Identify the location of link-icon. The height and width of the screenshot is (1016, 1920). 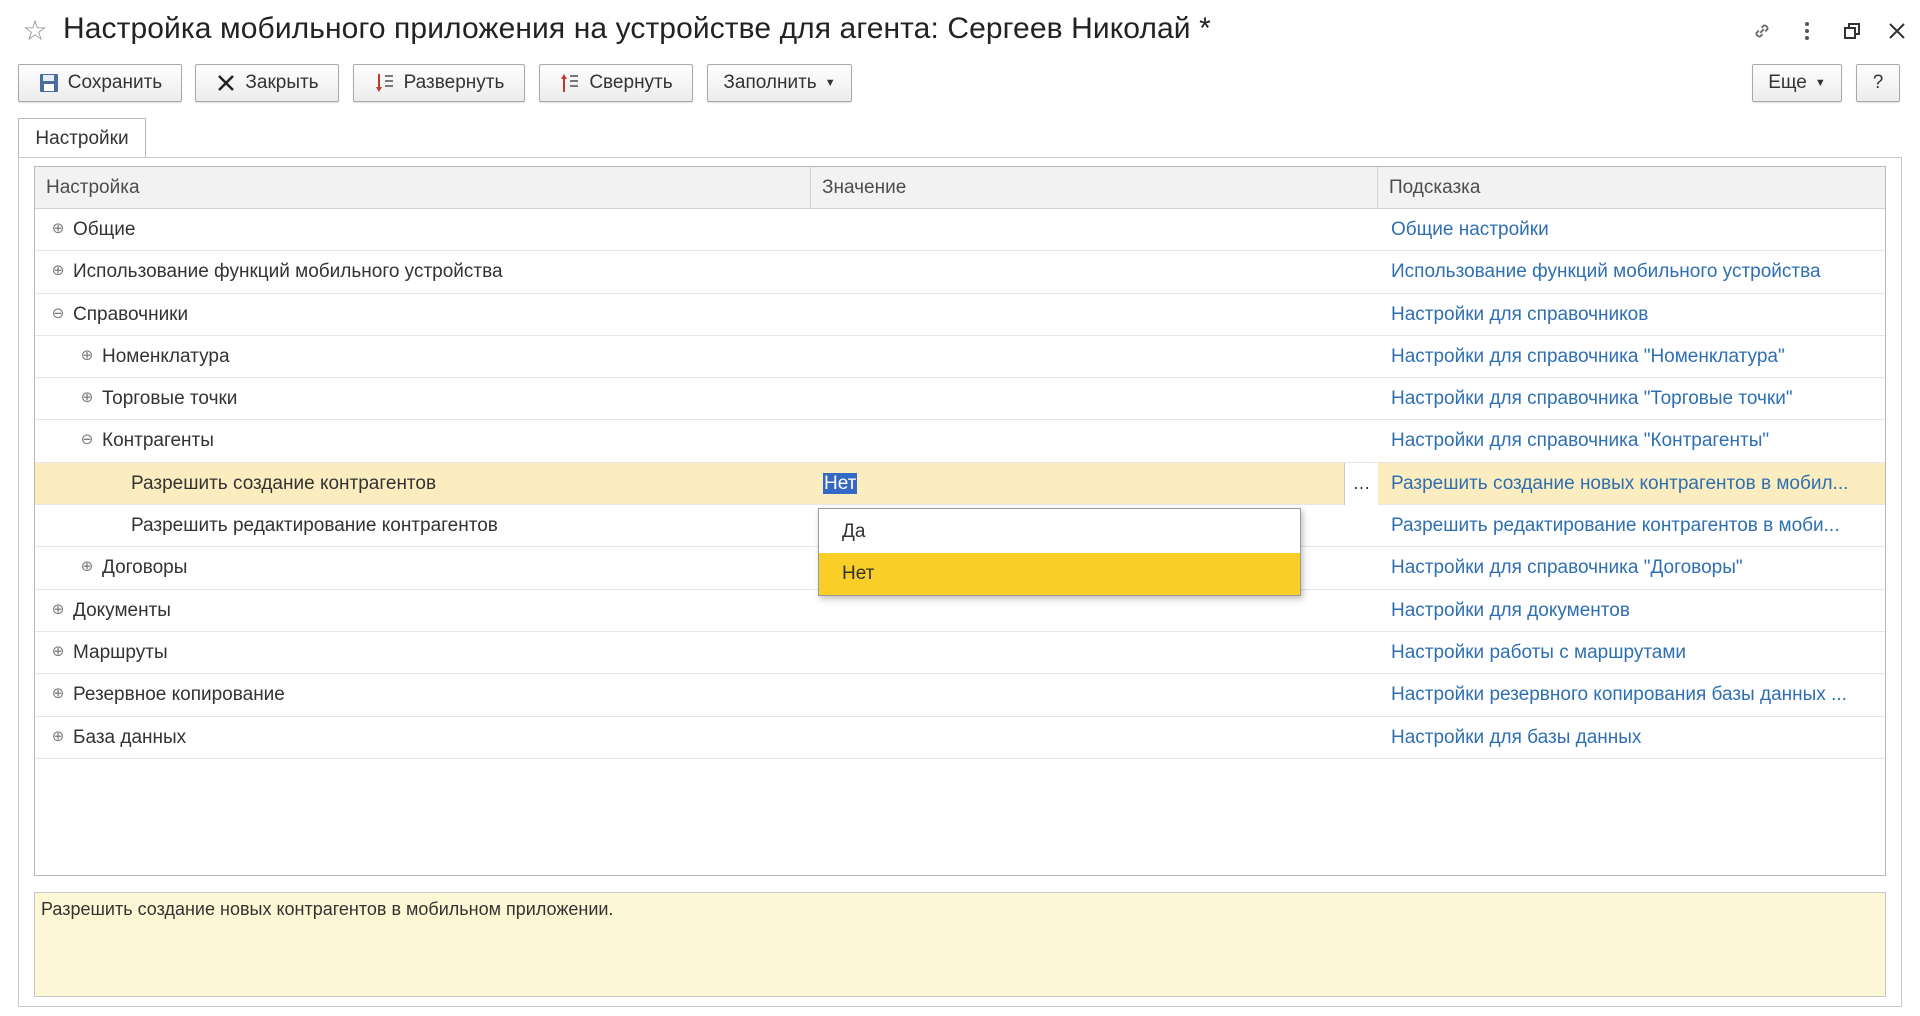
(1762, 31).